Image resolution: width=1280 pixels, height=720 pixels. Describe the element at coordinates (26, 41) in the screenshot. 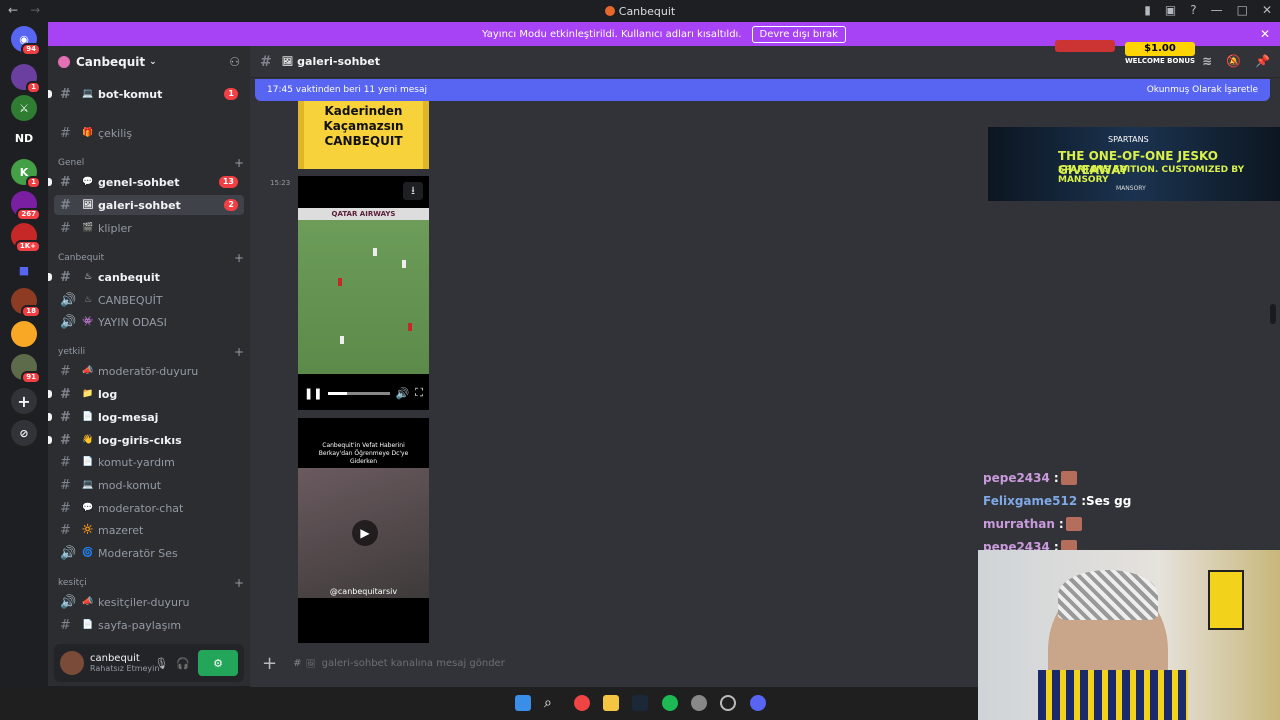

I see `direct-messages-icon: ◉ 94` at that location.